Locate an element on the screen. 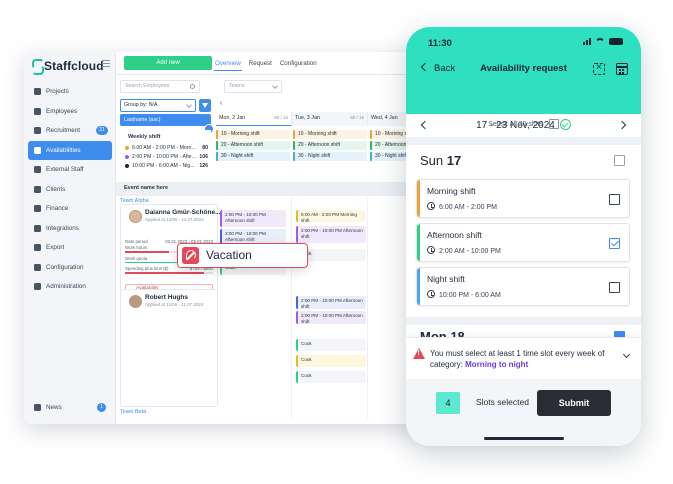  sidebar-item-administration: Administration is located at coordinates (70, 287).